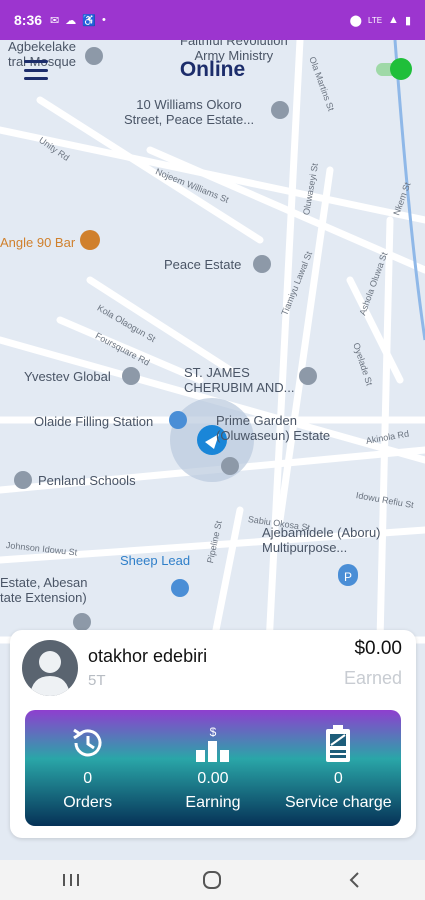  I want to click on home-button, so click(212, 880).